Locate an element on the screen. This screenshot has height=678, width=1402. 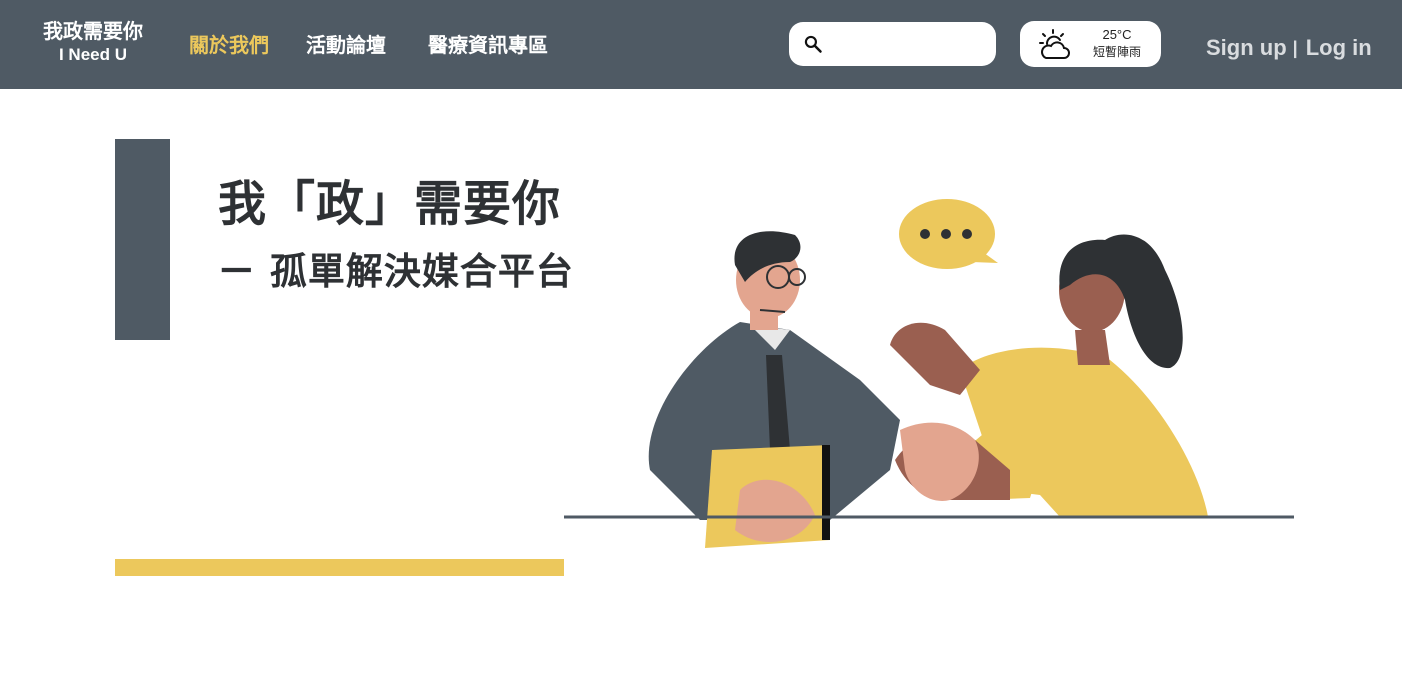
nav-link-medical-info: 醫療資訊專區 is located at coordinates (488, 45).